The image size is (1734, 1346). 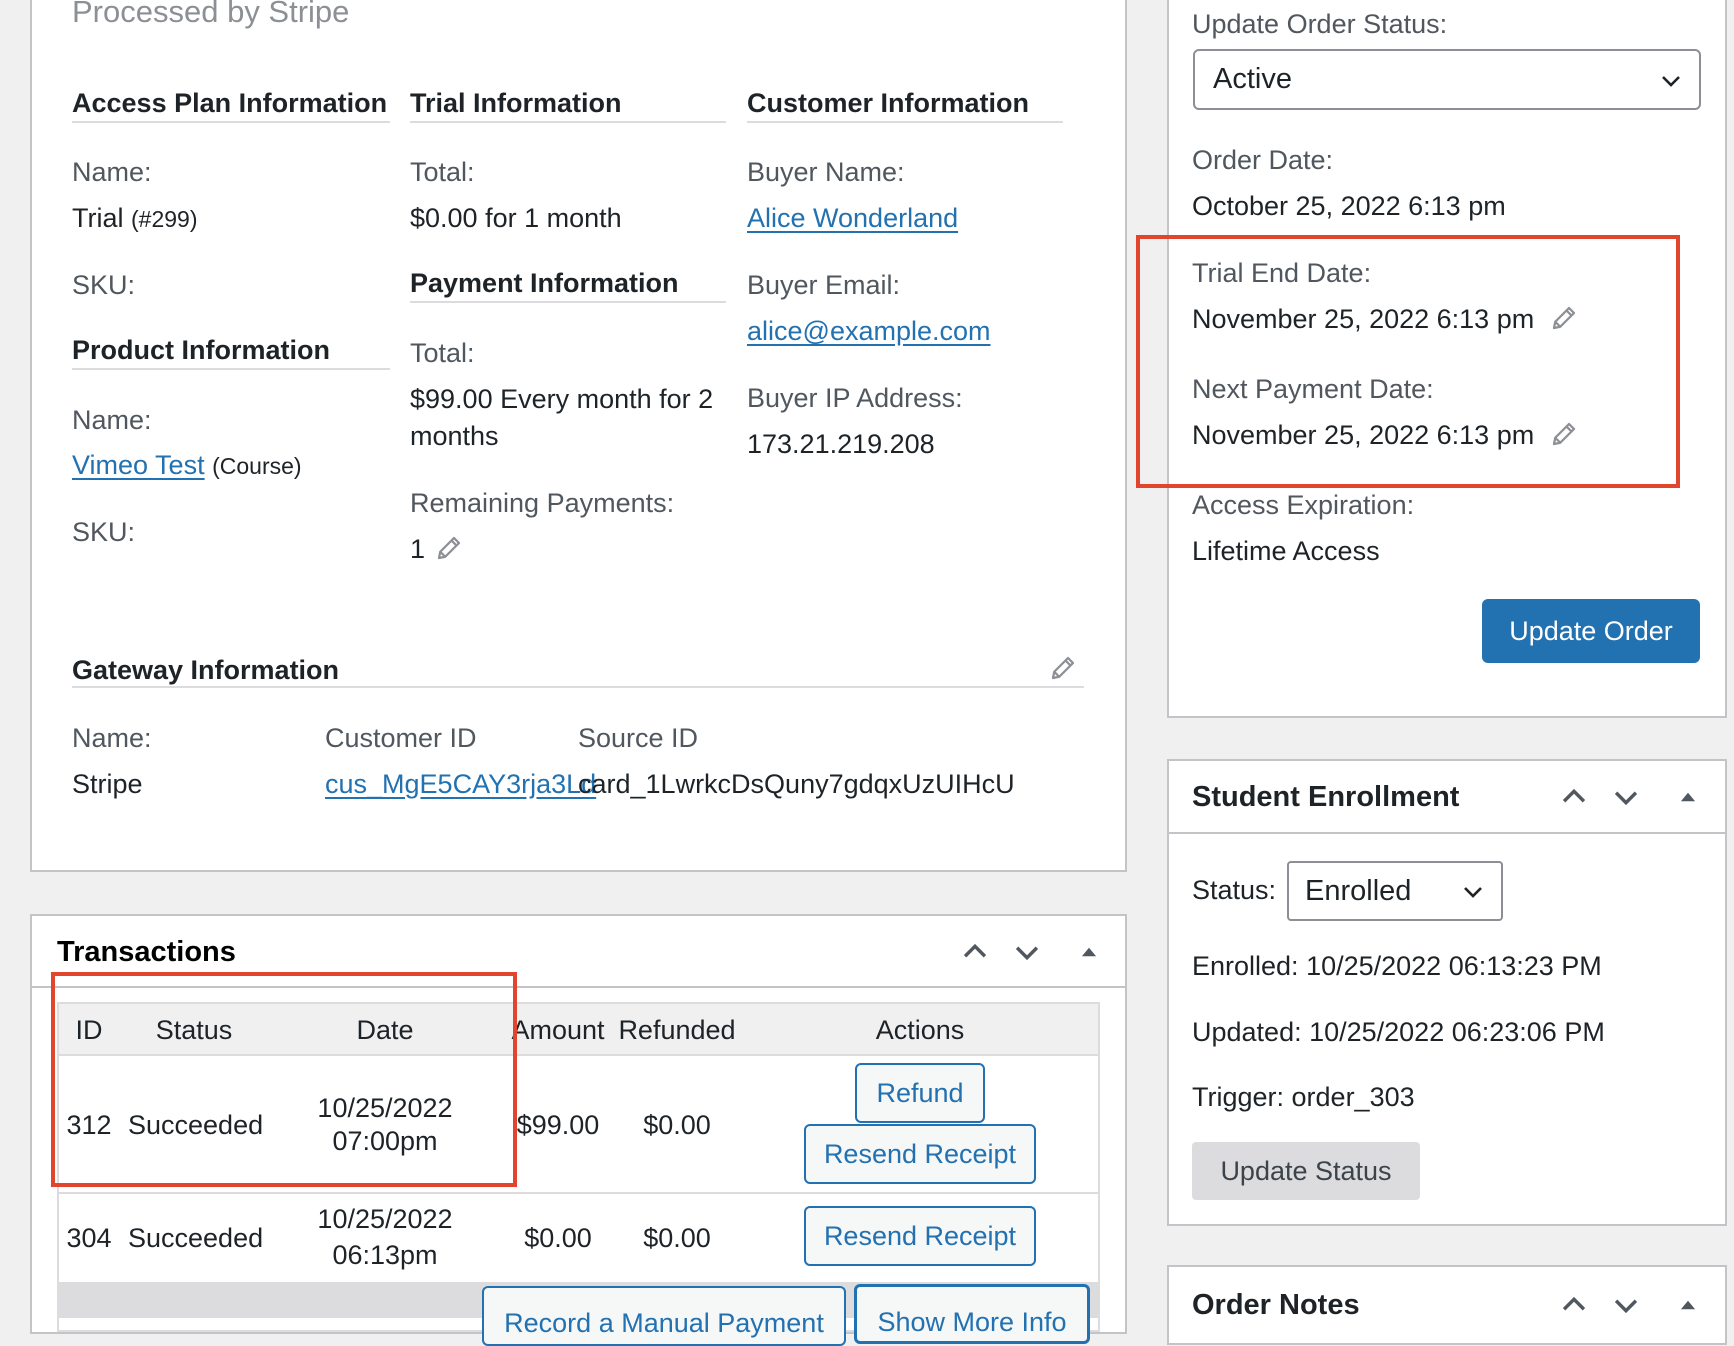 What do you see at coordinates (385, 1219) in the screenshot?
I see `transaction-date-line1: 10/25/2022` at bounding box center [385, 1219].